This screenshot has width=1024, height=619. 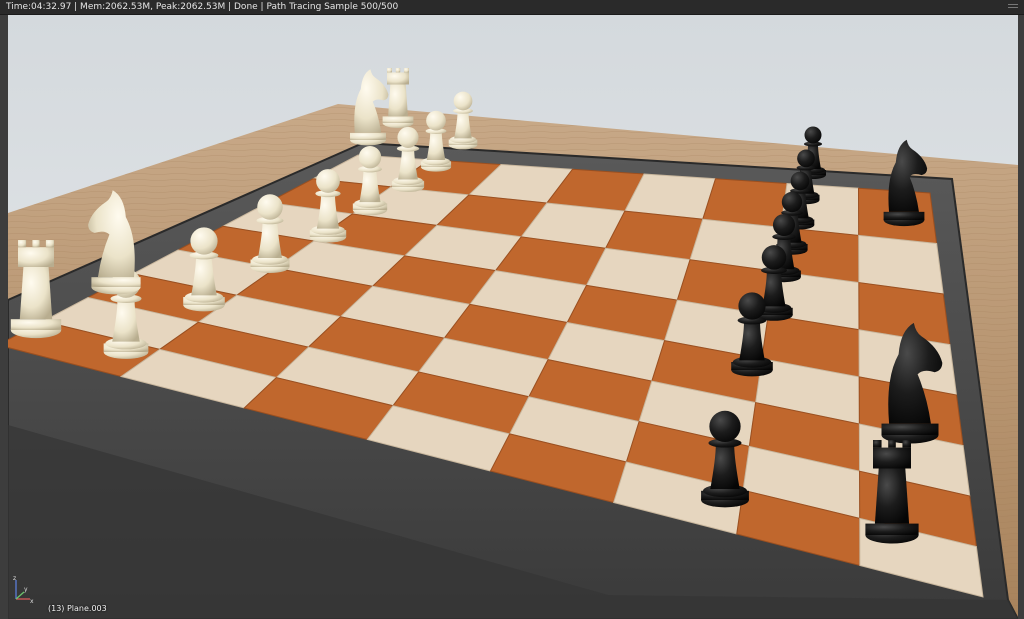 I want to click on axis-gizmo-icon: z x y, so click(x=23, y=590).